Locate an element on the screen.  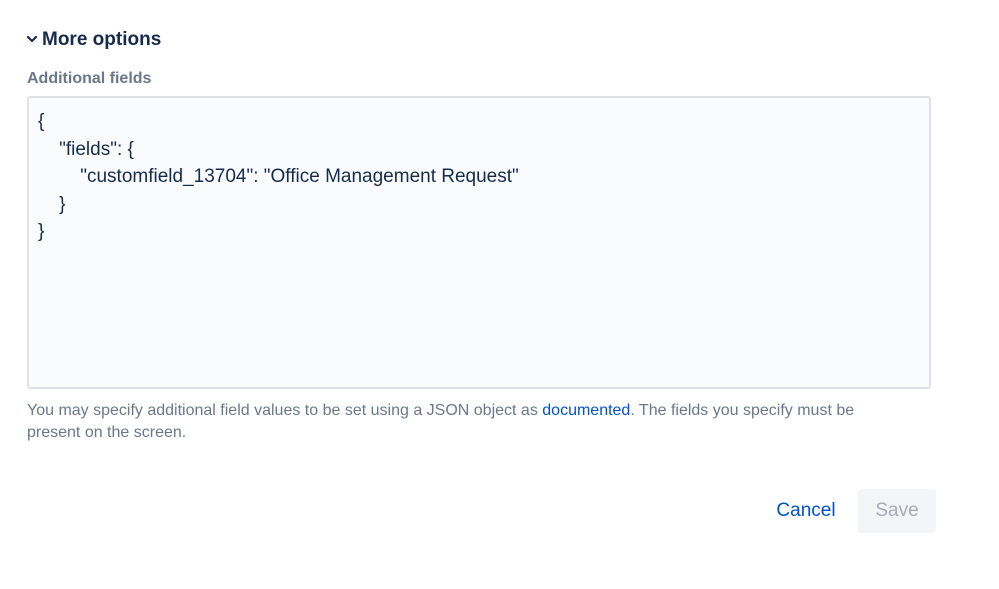
chevron-down-icon is located at coordinates (32, 40).